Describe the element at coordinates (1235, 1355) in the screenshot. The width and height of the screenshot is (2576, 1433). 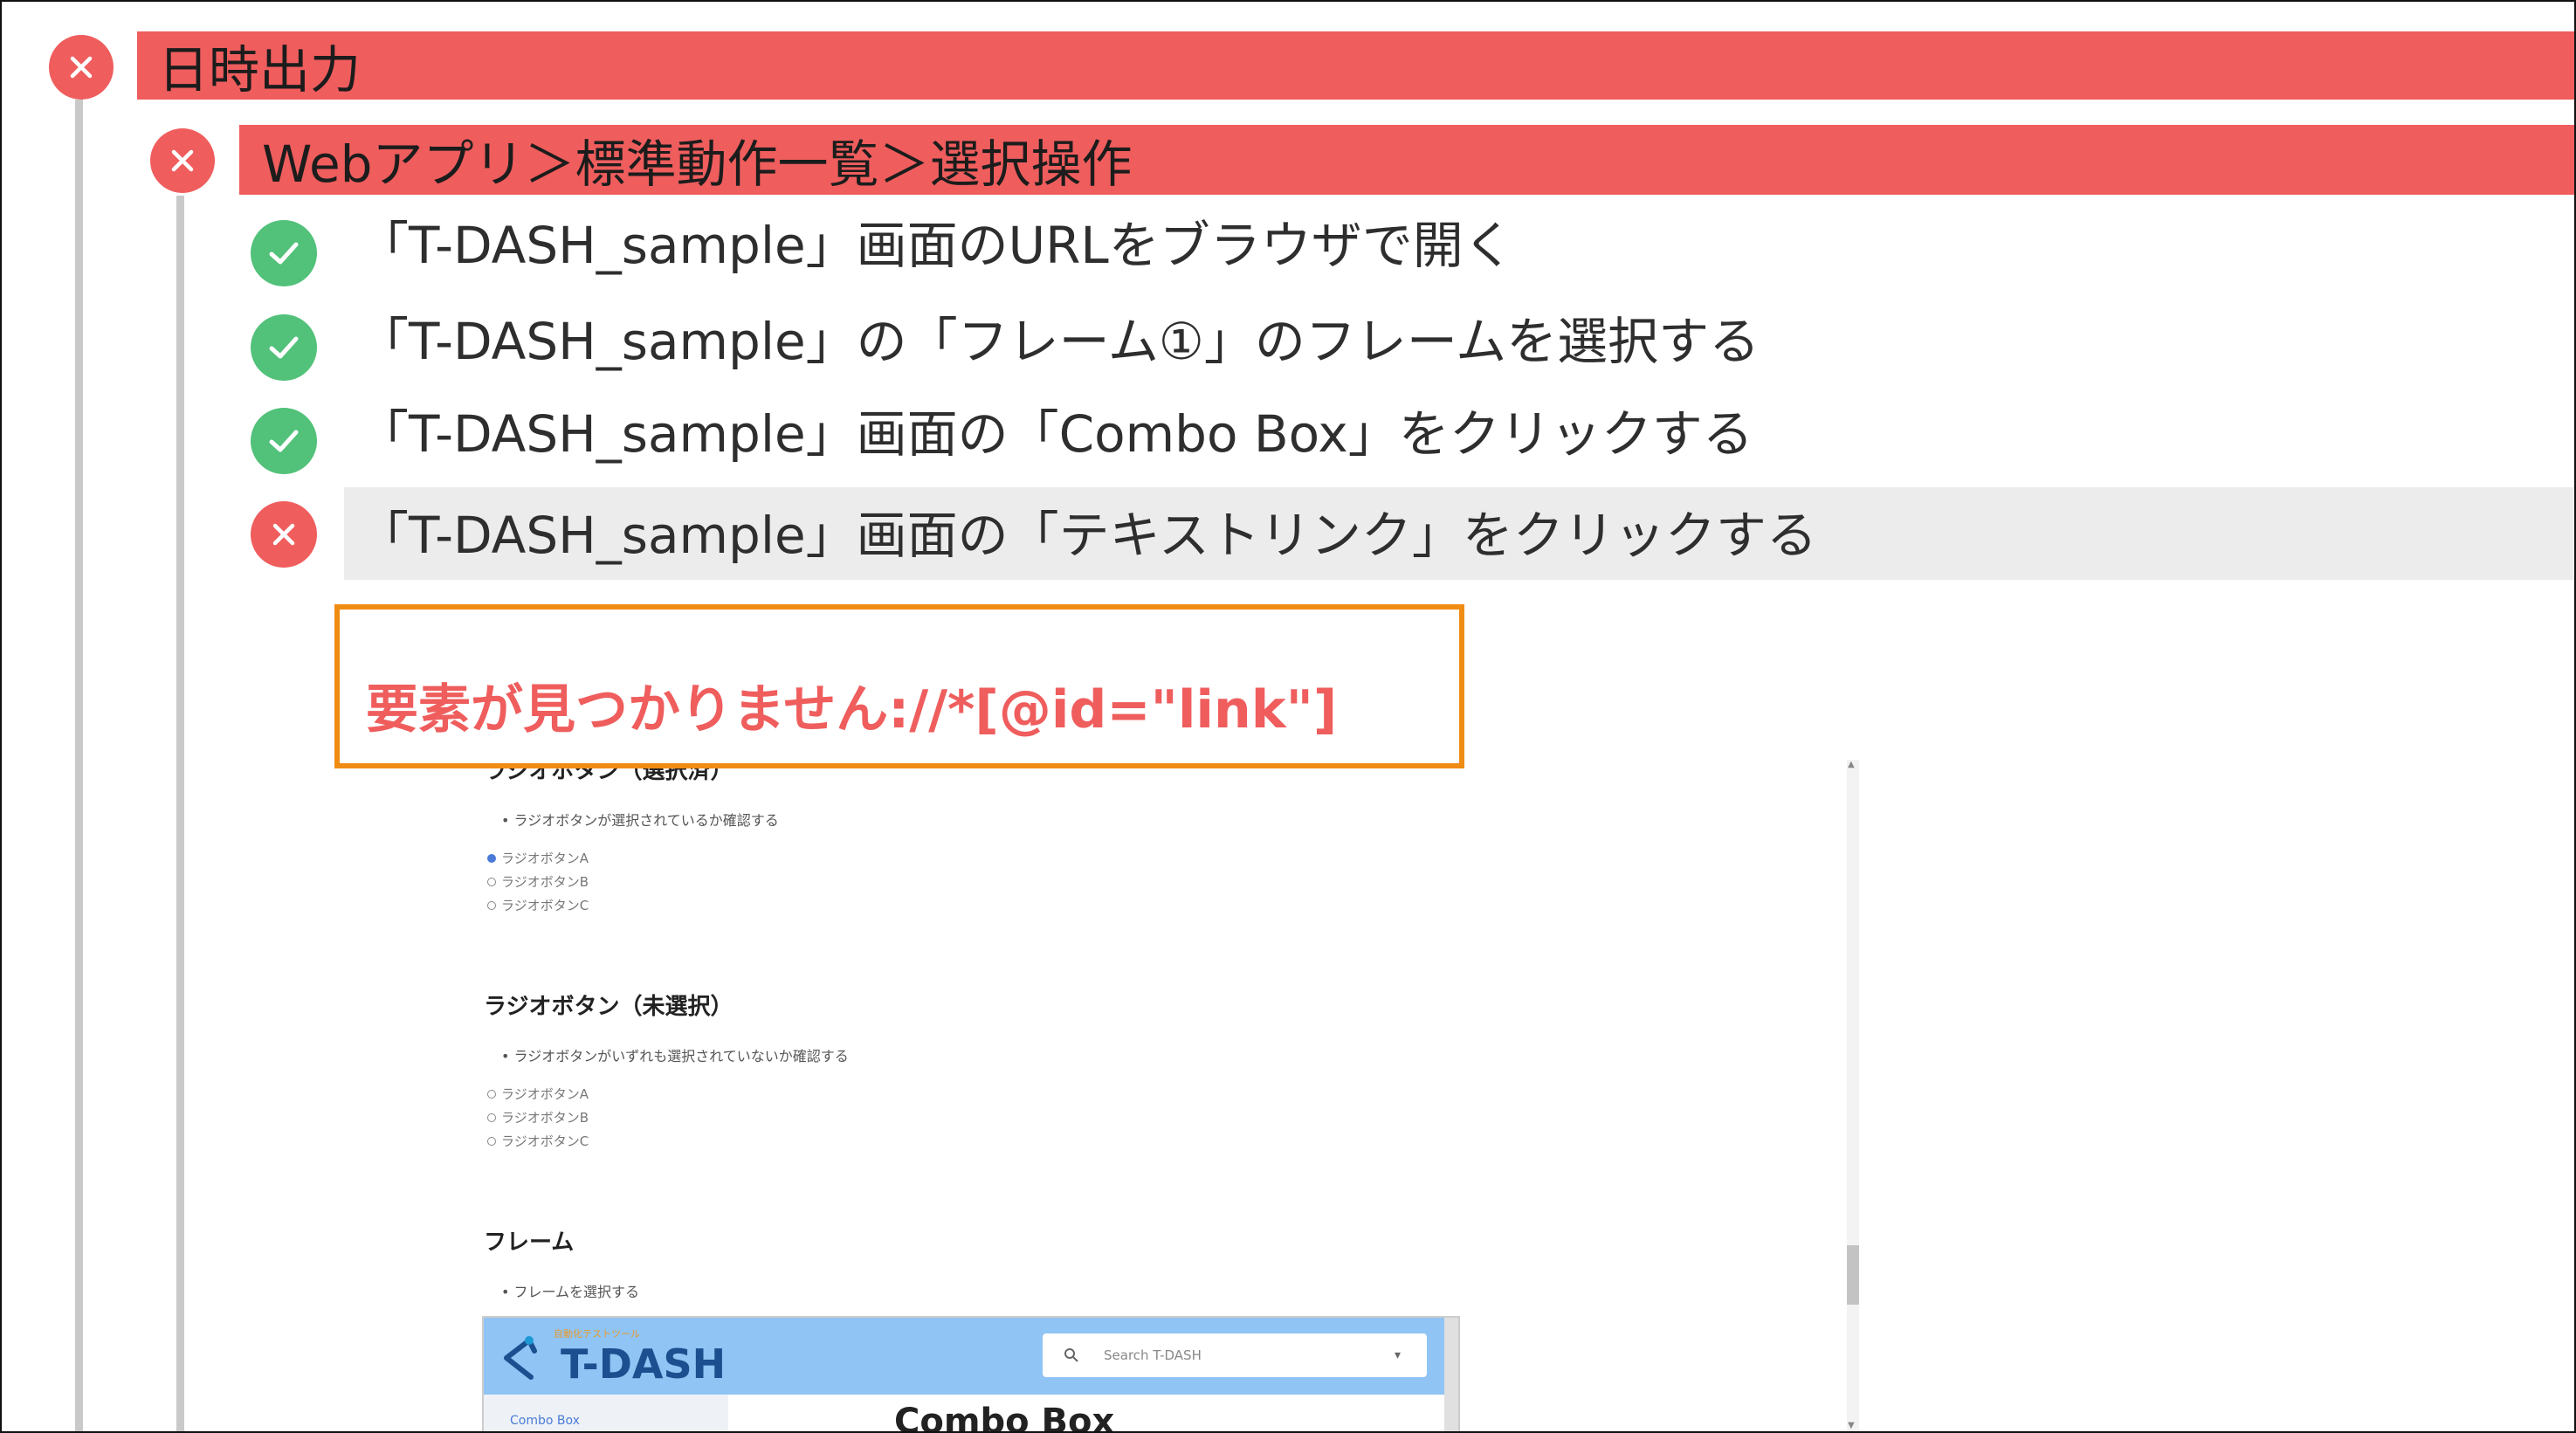
I see `search-input: Search T-DASH ▾` at that location.